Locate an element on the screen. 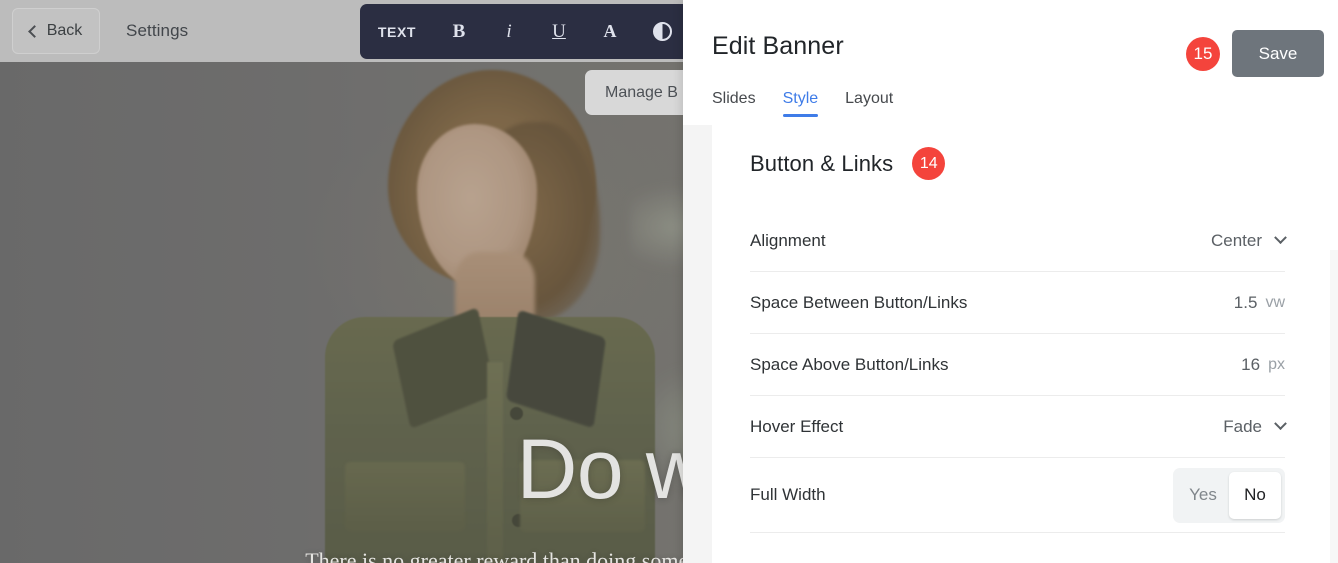  text-format-toolbar: TEXT B i U A is located at coordinates (525, 31).